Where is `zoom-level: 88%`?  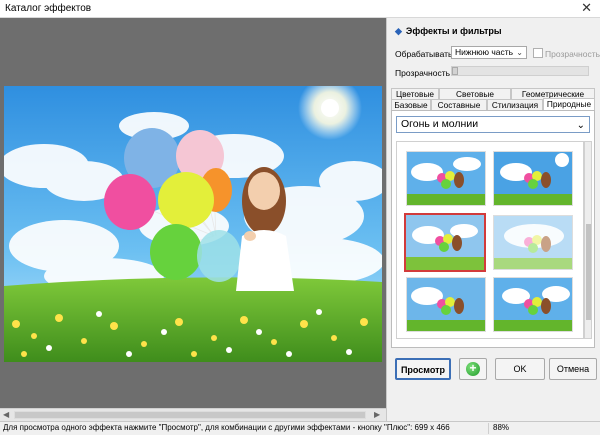 zoom-level: 88% is located at coordinates (501, 427).